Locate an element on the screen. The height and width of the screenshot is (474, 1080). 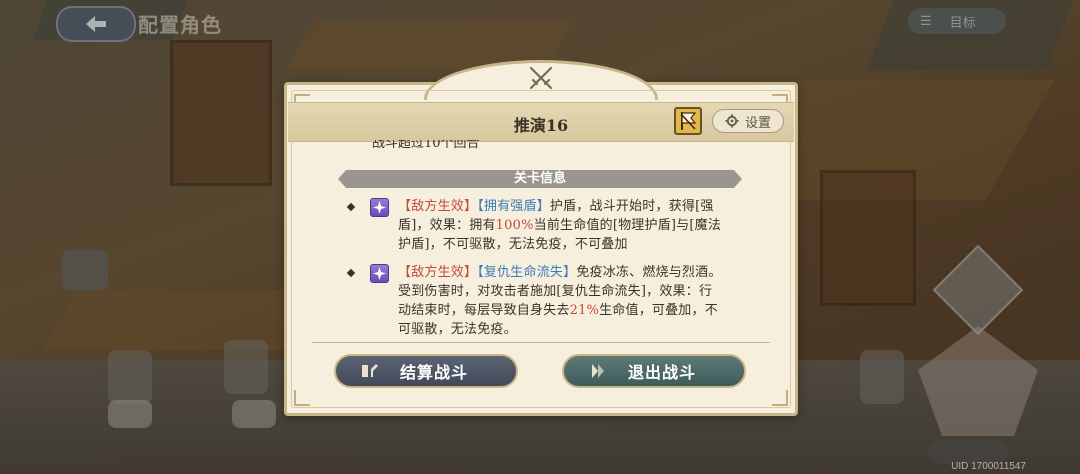
back-arrow-icon is located at coordinates (96, 24).